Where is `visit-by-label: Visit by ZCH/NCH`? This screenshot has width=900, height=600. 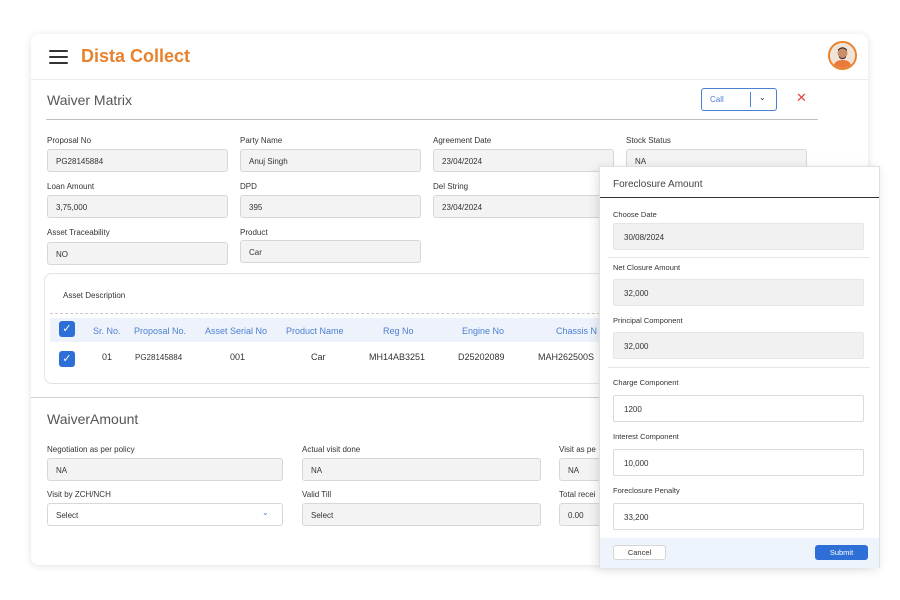 visit-by-label: Visit by ZCH/NCH is located at coordinates (79, 494).